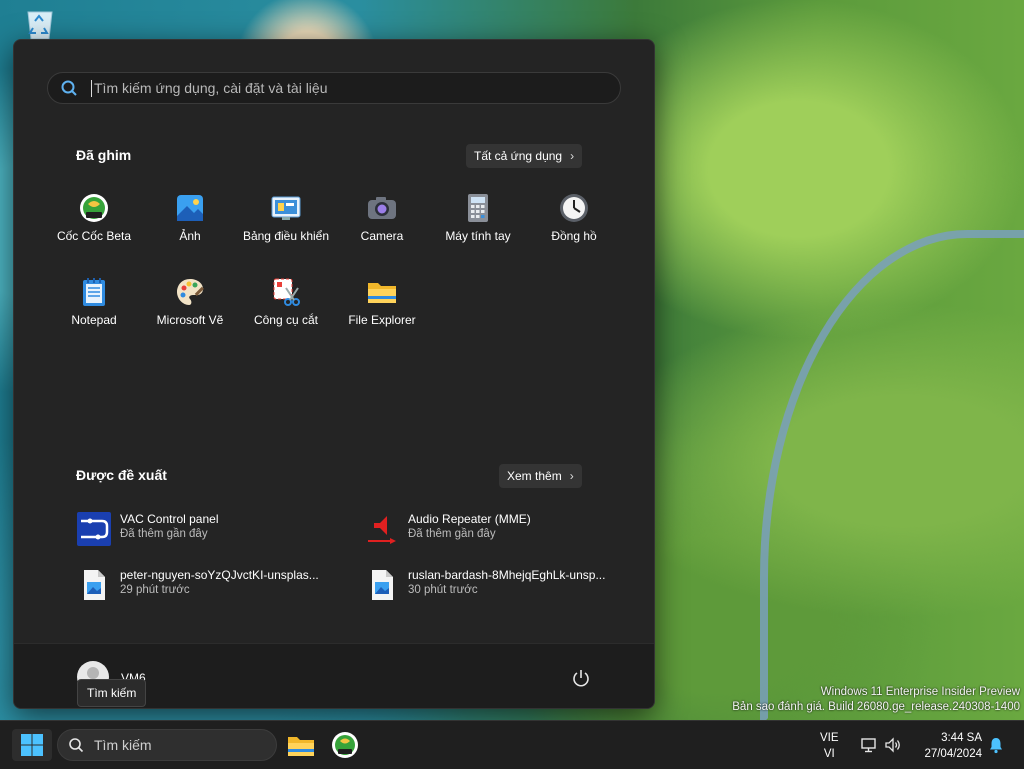 This screenshot has width=1024, height=769. I want to click on photos-icon, so click(190, 208).